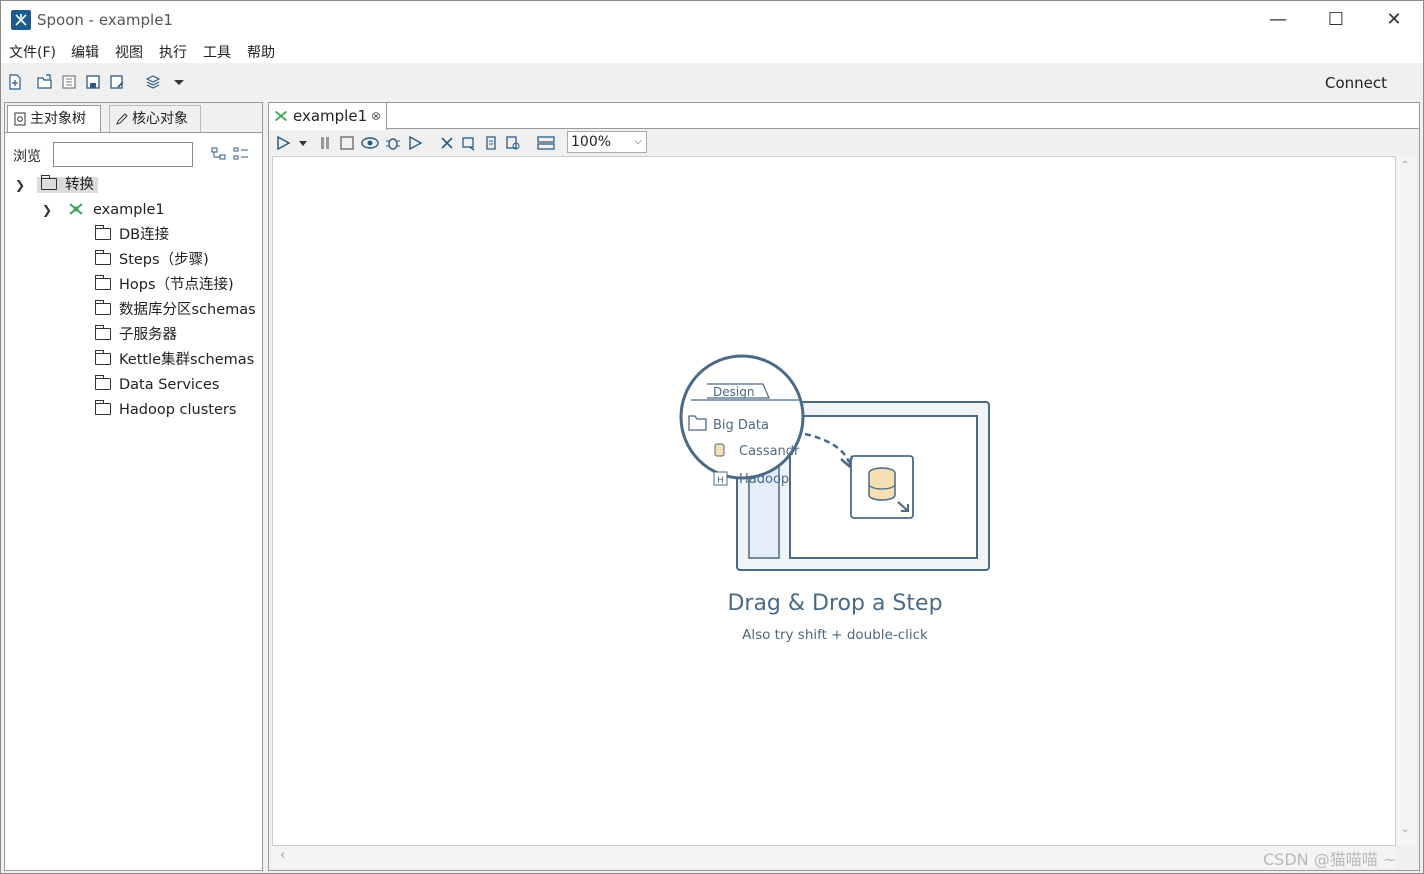  I want to click on tree-item-label: 子服务器, so click(148, 335).